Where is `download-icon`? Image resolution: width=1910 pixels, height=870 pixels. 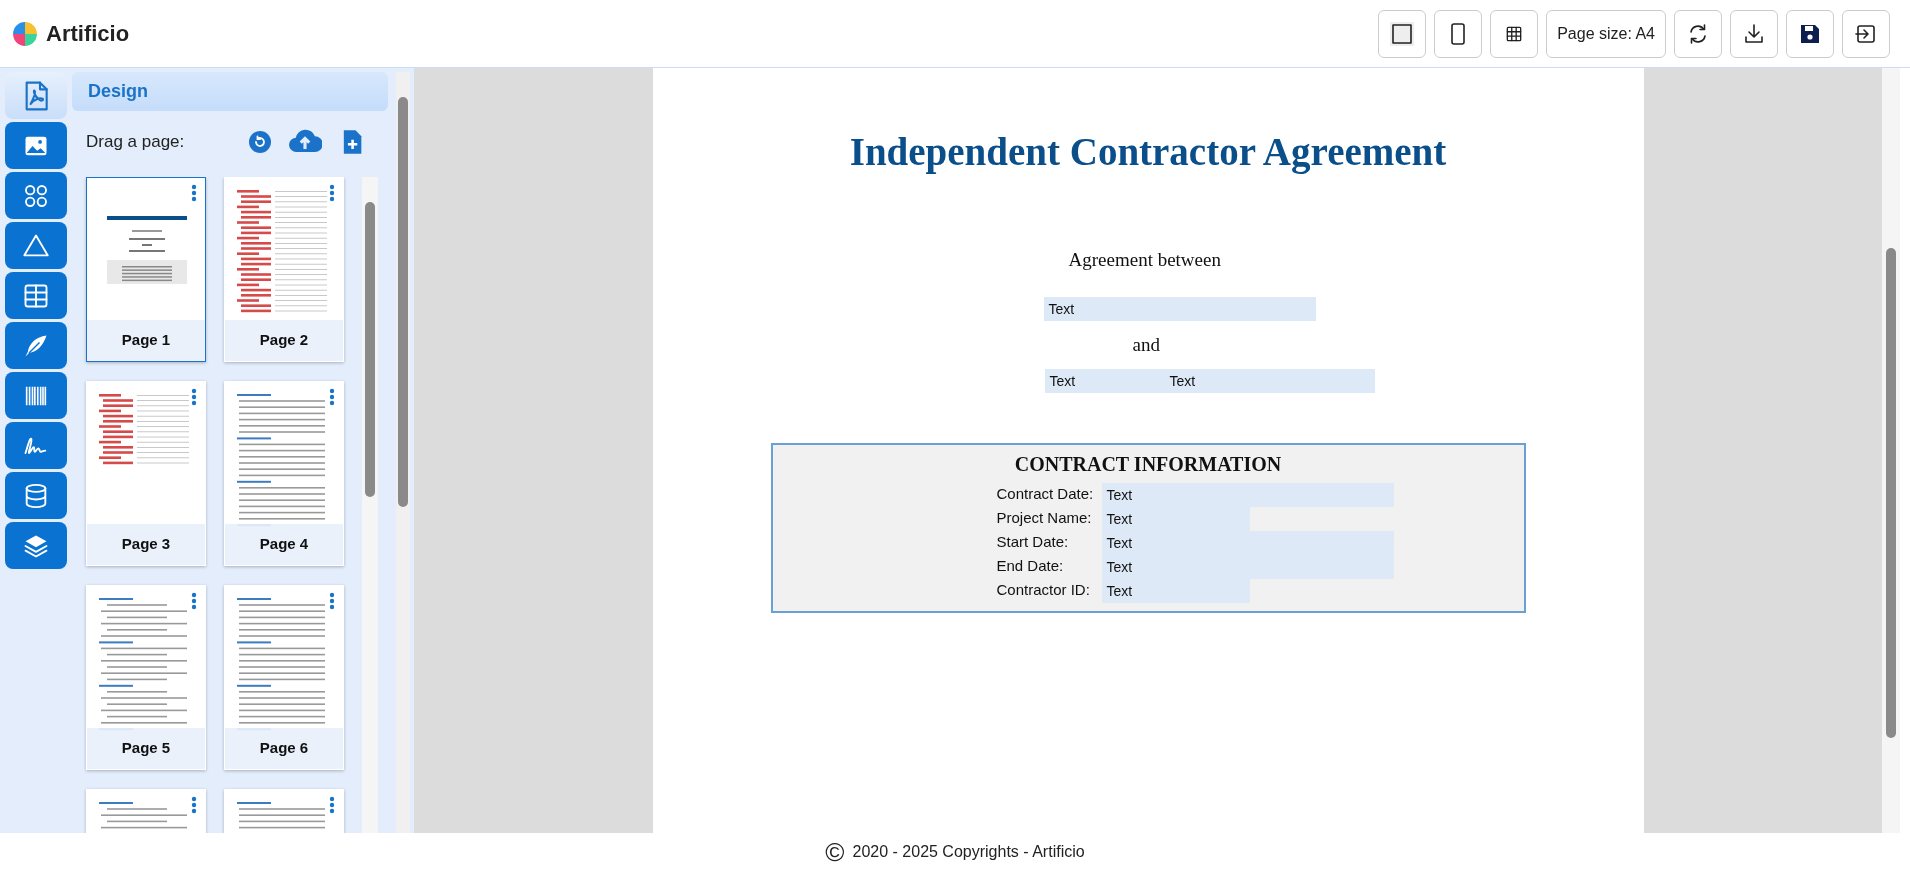
download-icon is located at coordinates (1754, 33).